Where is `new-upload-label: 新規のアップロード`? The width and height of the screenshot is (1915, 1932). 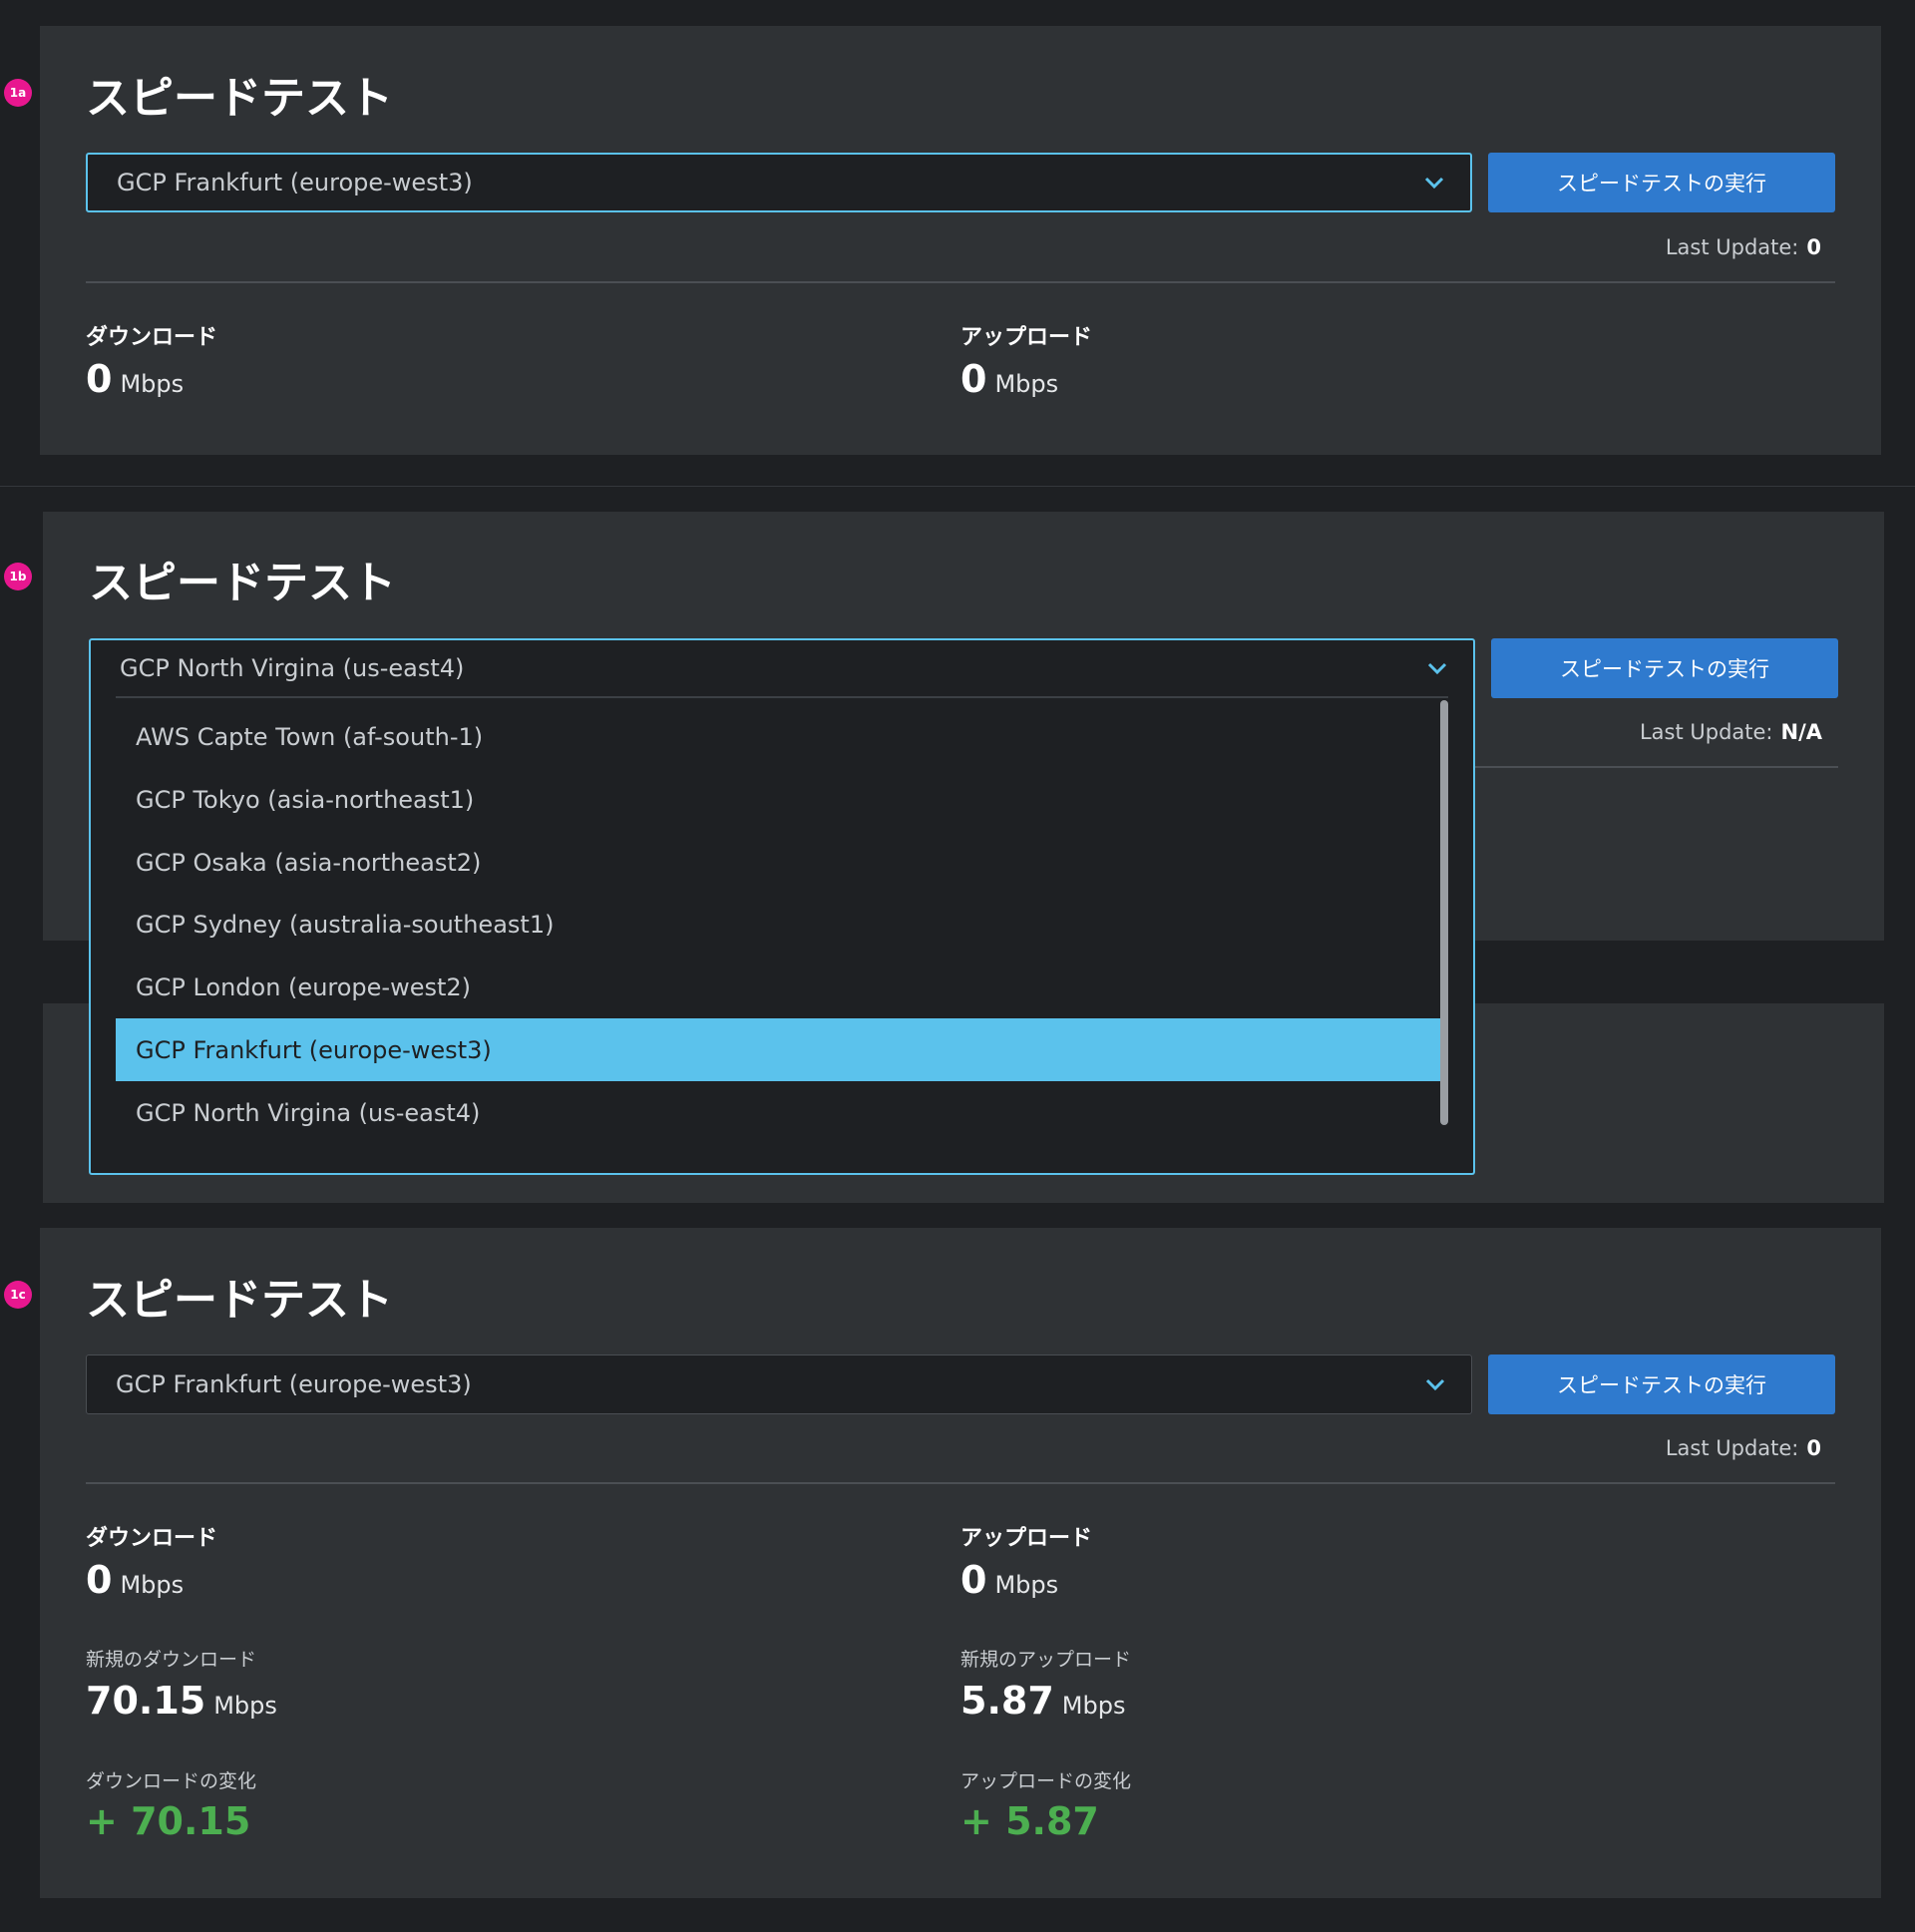 new-upload-label: 新規のアップロード is located at coordinates (1046, 1660).